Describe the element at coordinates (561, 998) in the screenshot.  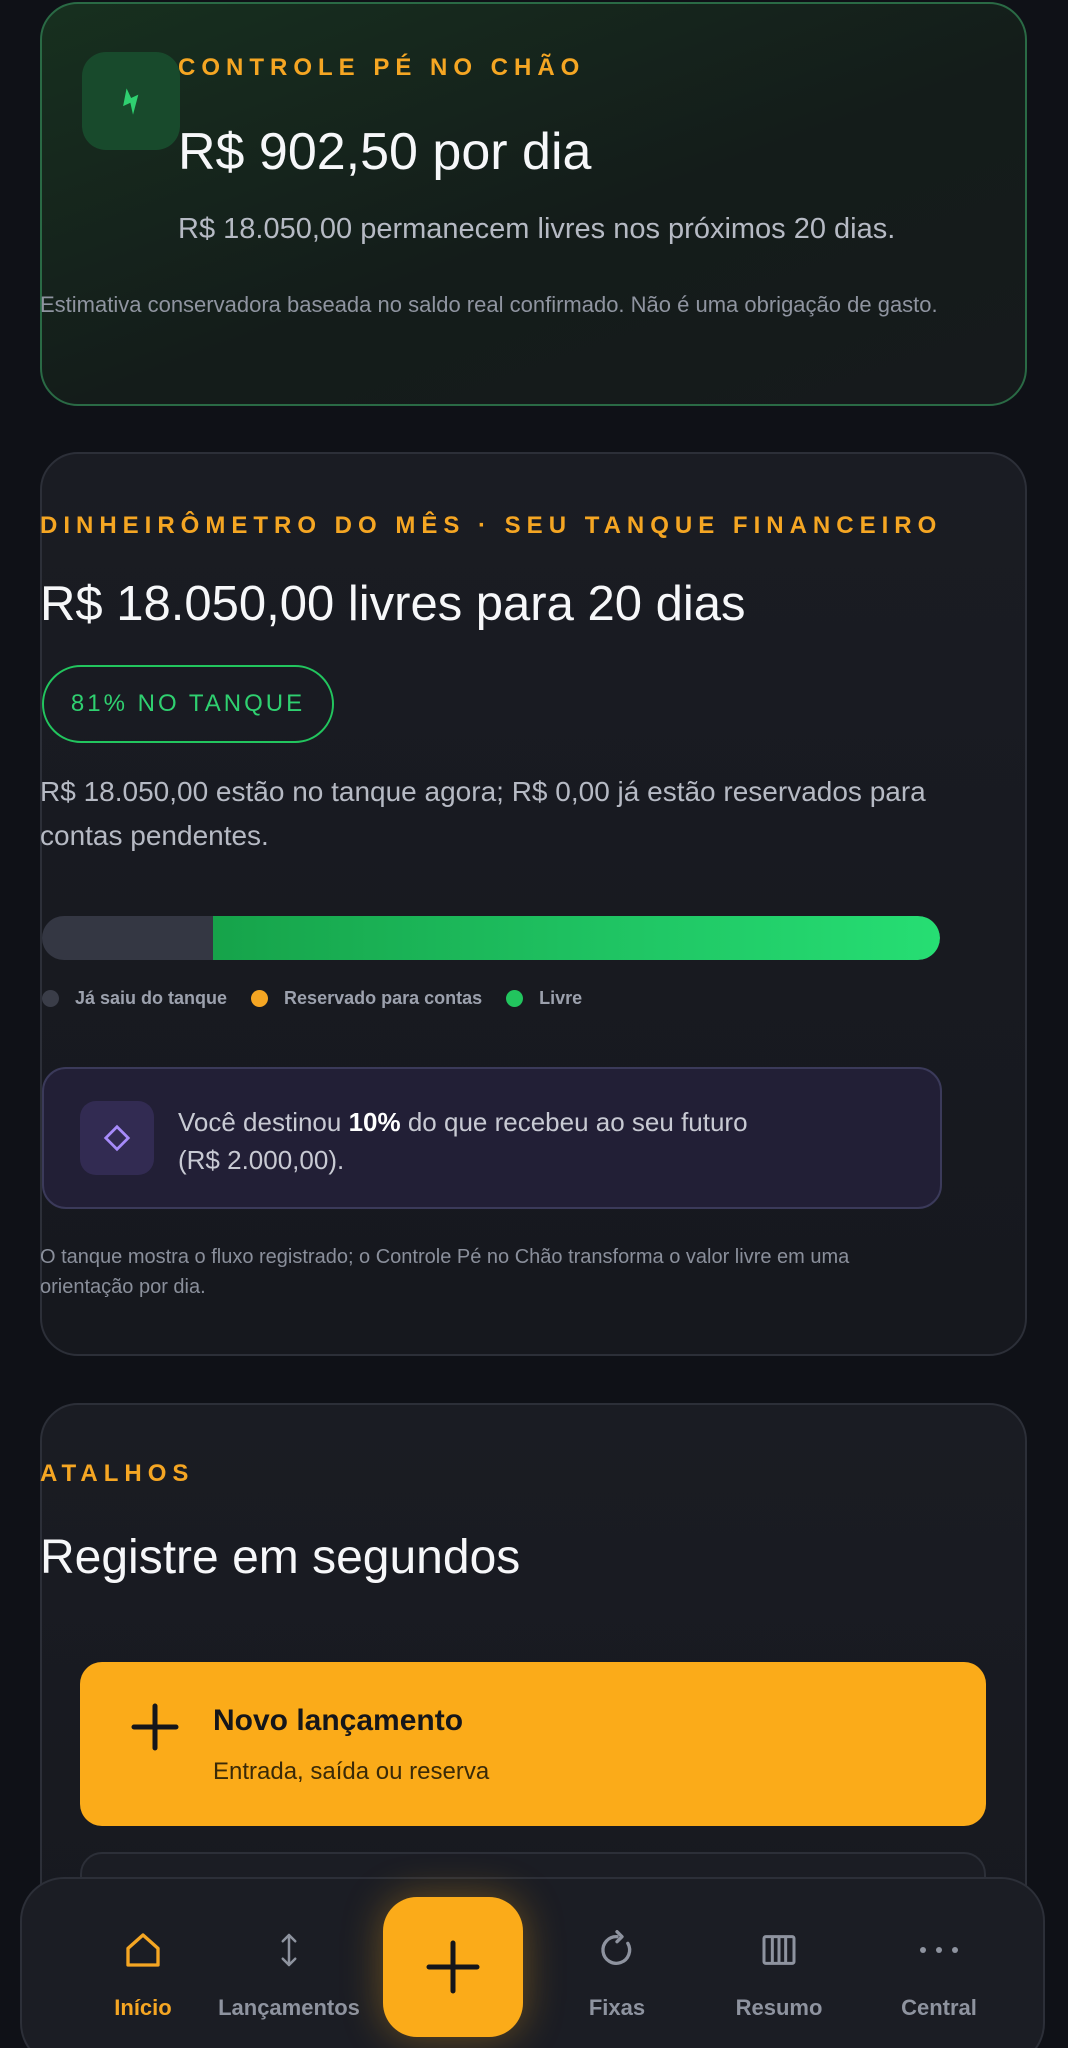
I see `legend-label: Livre` at that location.